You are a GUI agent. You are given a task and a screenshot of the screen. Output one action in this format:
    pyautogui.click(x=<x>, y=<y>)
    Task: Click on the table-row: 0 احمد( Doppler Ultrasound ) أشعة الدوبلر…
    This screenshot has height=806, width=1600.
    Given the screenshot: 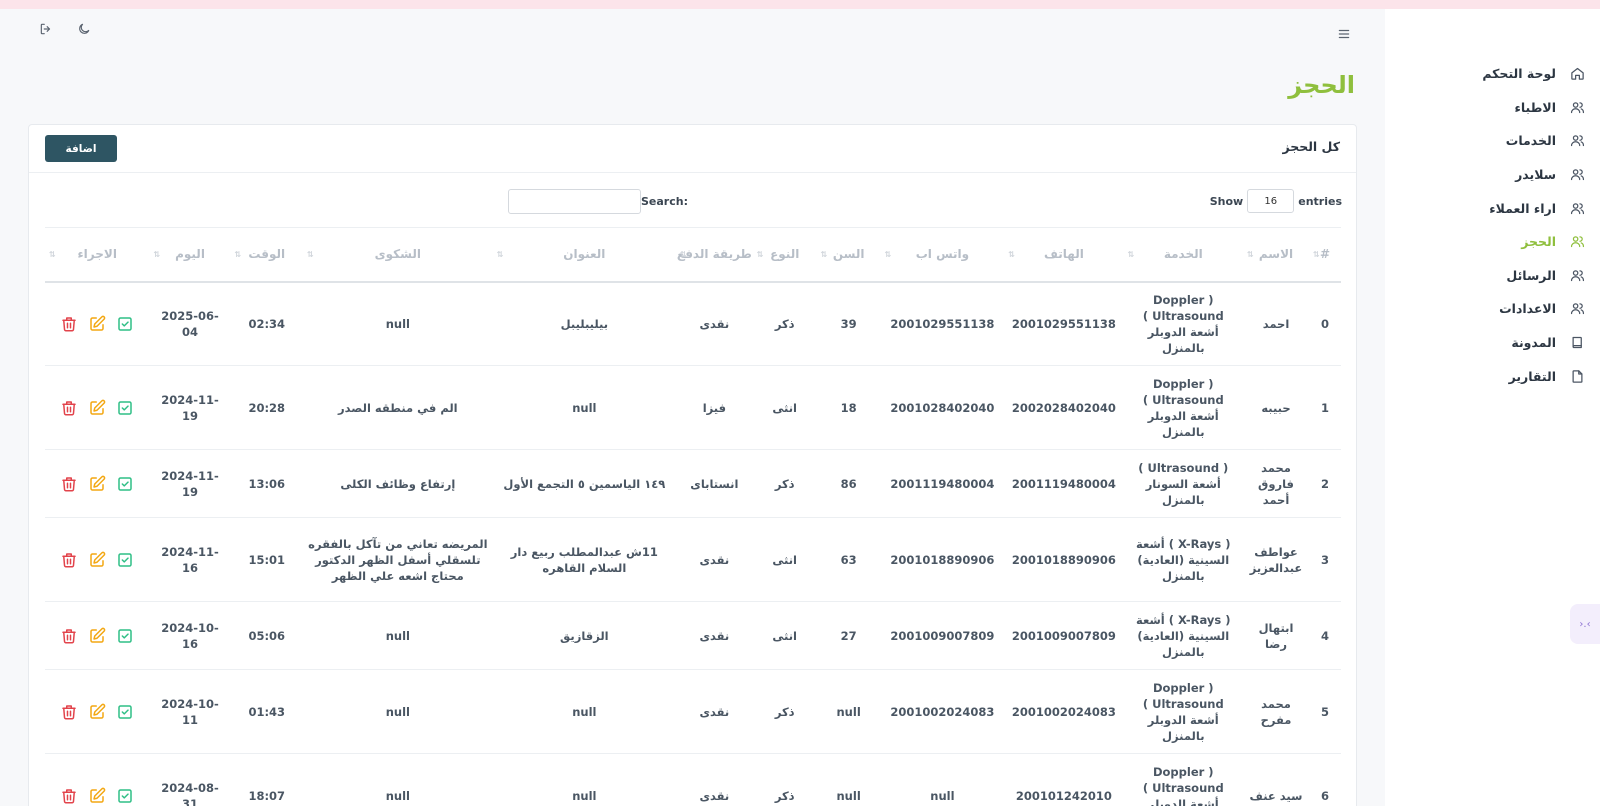 What is the action you would take?
    pyautogui.click(x=693, y=323)
    